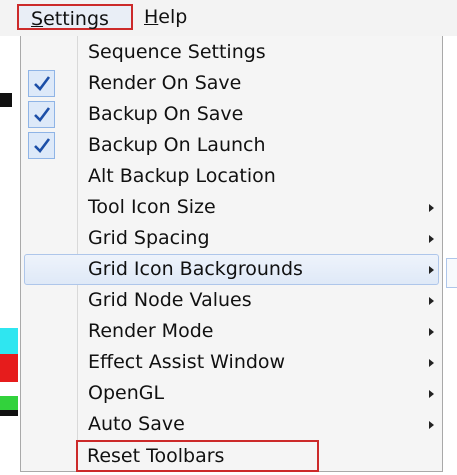 Image resolution: width=457 pixels, height=475 pixels. Describe the element at coordinates (9, 403) in the screenshot. I see `background-green-block` at that location.